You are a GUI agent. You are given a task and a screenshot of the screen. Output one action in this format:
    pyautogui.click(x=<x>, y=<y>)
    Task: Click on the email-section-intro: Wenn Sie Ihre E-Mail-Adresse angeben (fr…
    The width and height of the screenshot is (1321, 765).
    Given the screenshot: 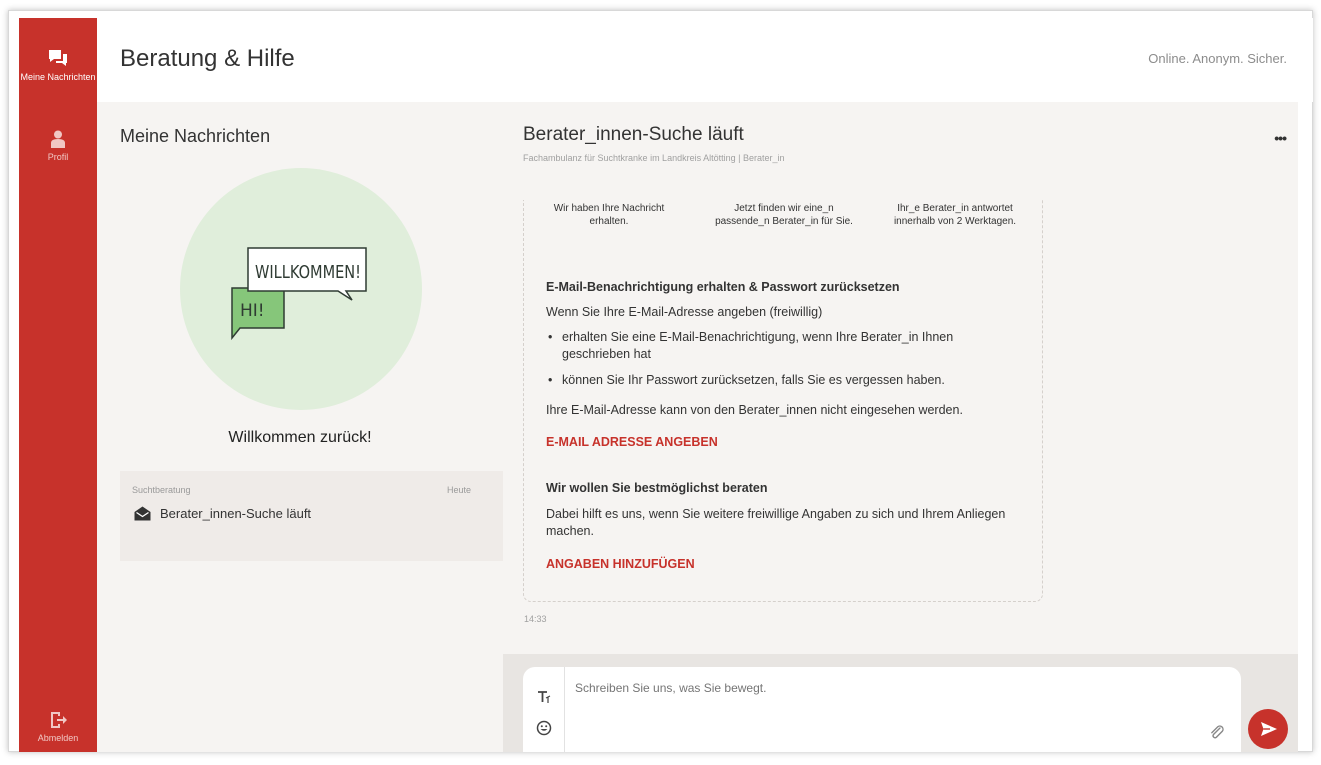 What is the action you would take?
    pyautogui.click(x=684, y=312)
    